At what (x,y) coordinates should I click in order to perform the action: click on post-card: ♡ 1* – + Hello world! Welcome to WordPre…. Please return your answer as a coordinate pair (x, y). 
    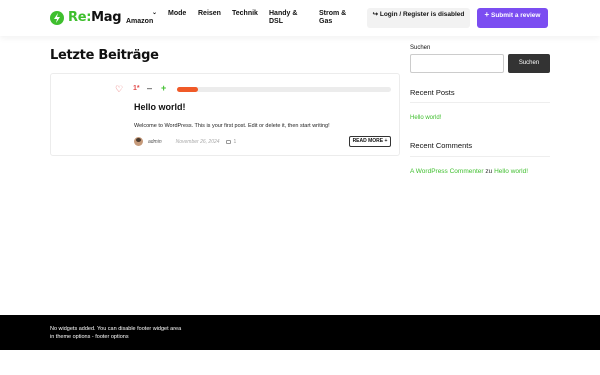
    Looking at the image, I should click on (225, 114).